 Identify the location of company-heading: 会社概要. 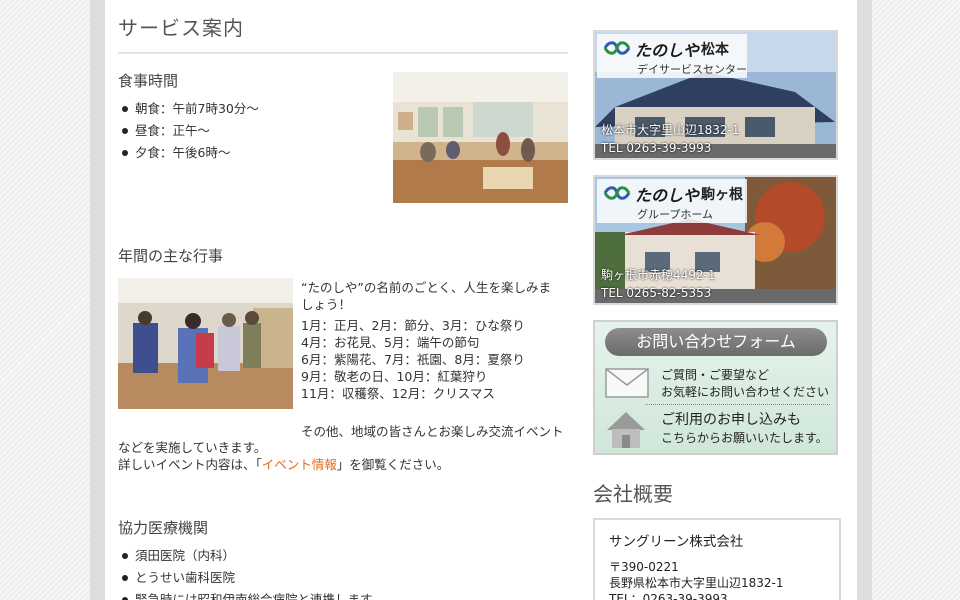
(633, 494).